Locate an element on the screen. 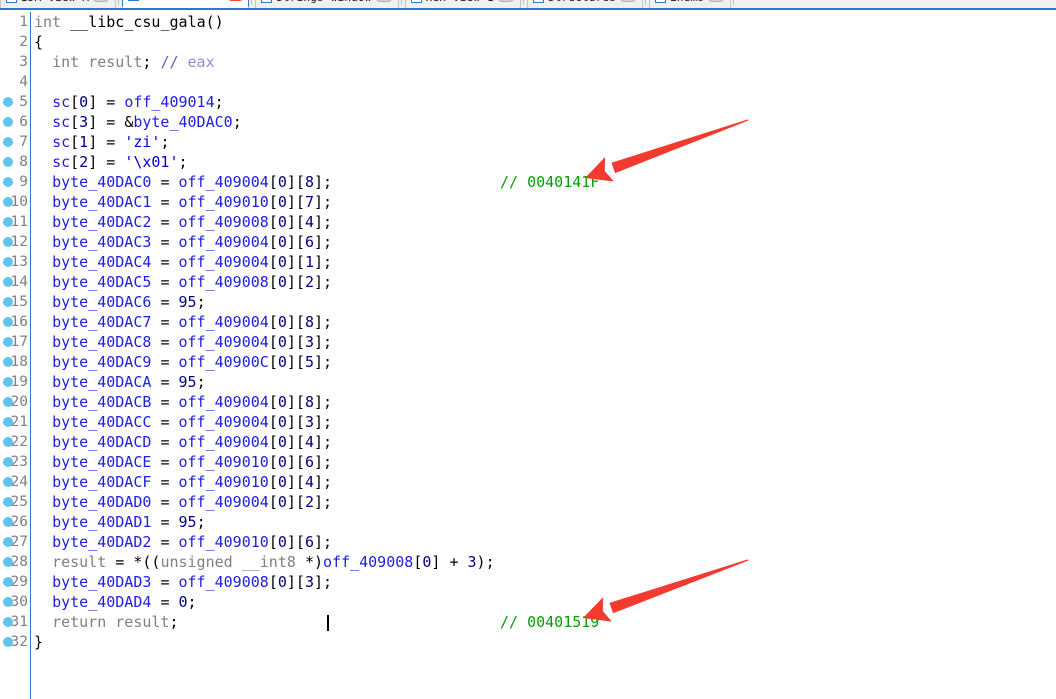  code-line: 29 byte_40DAD3 = off_409008[0][3]; is located at coordinates (528, 582).